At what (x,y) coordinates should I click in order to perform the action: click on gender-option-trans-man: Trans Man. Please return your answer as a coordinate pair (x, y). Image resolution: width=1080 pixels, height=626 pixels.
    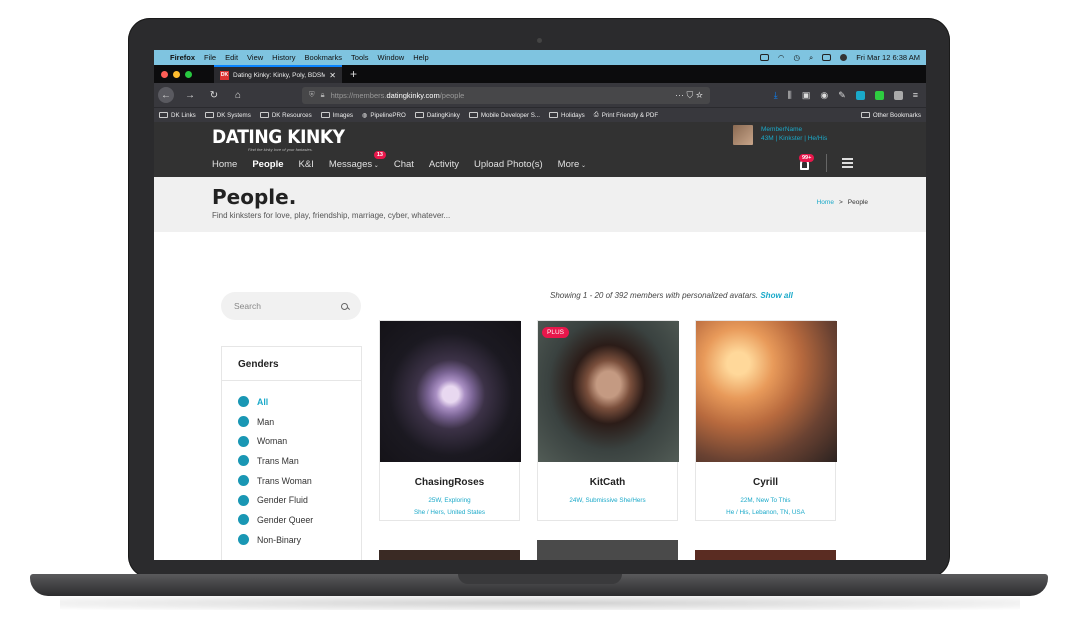
    Looking at the image, I should click on (291, 461).